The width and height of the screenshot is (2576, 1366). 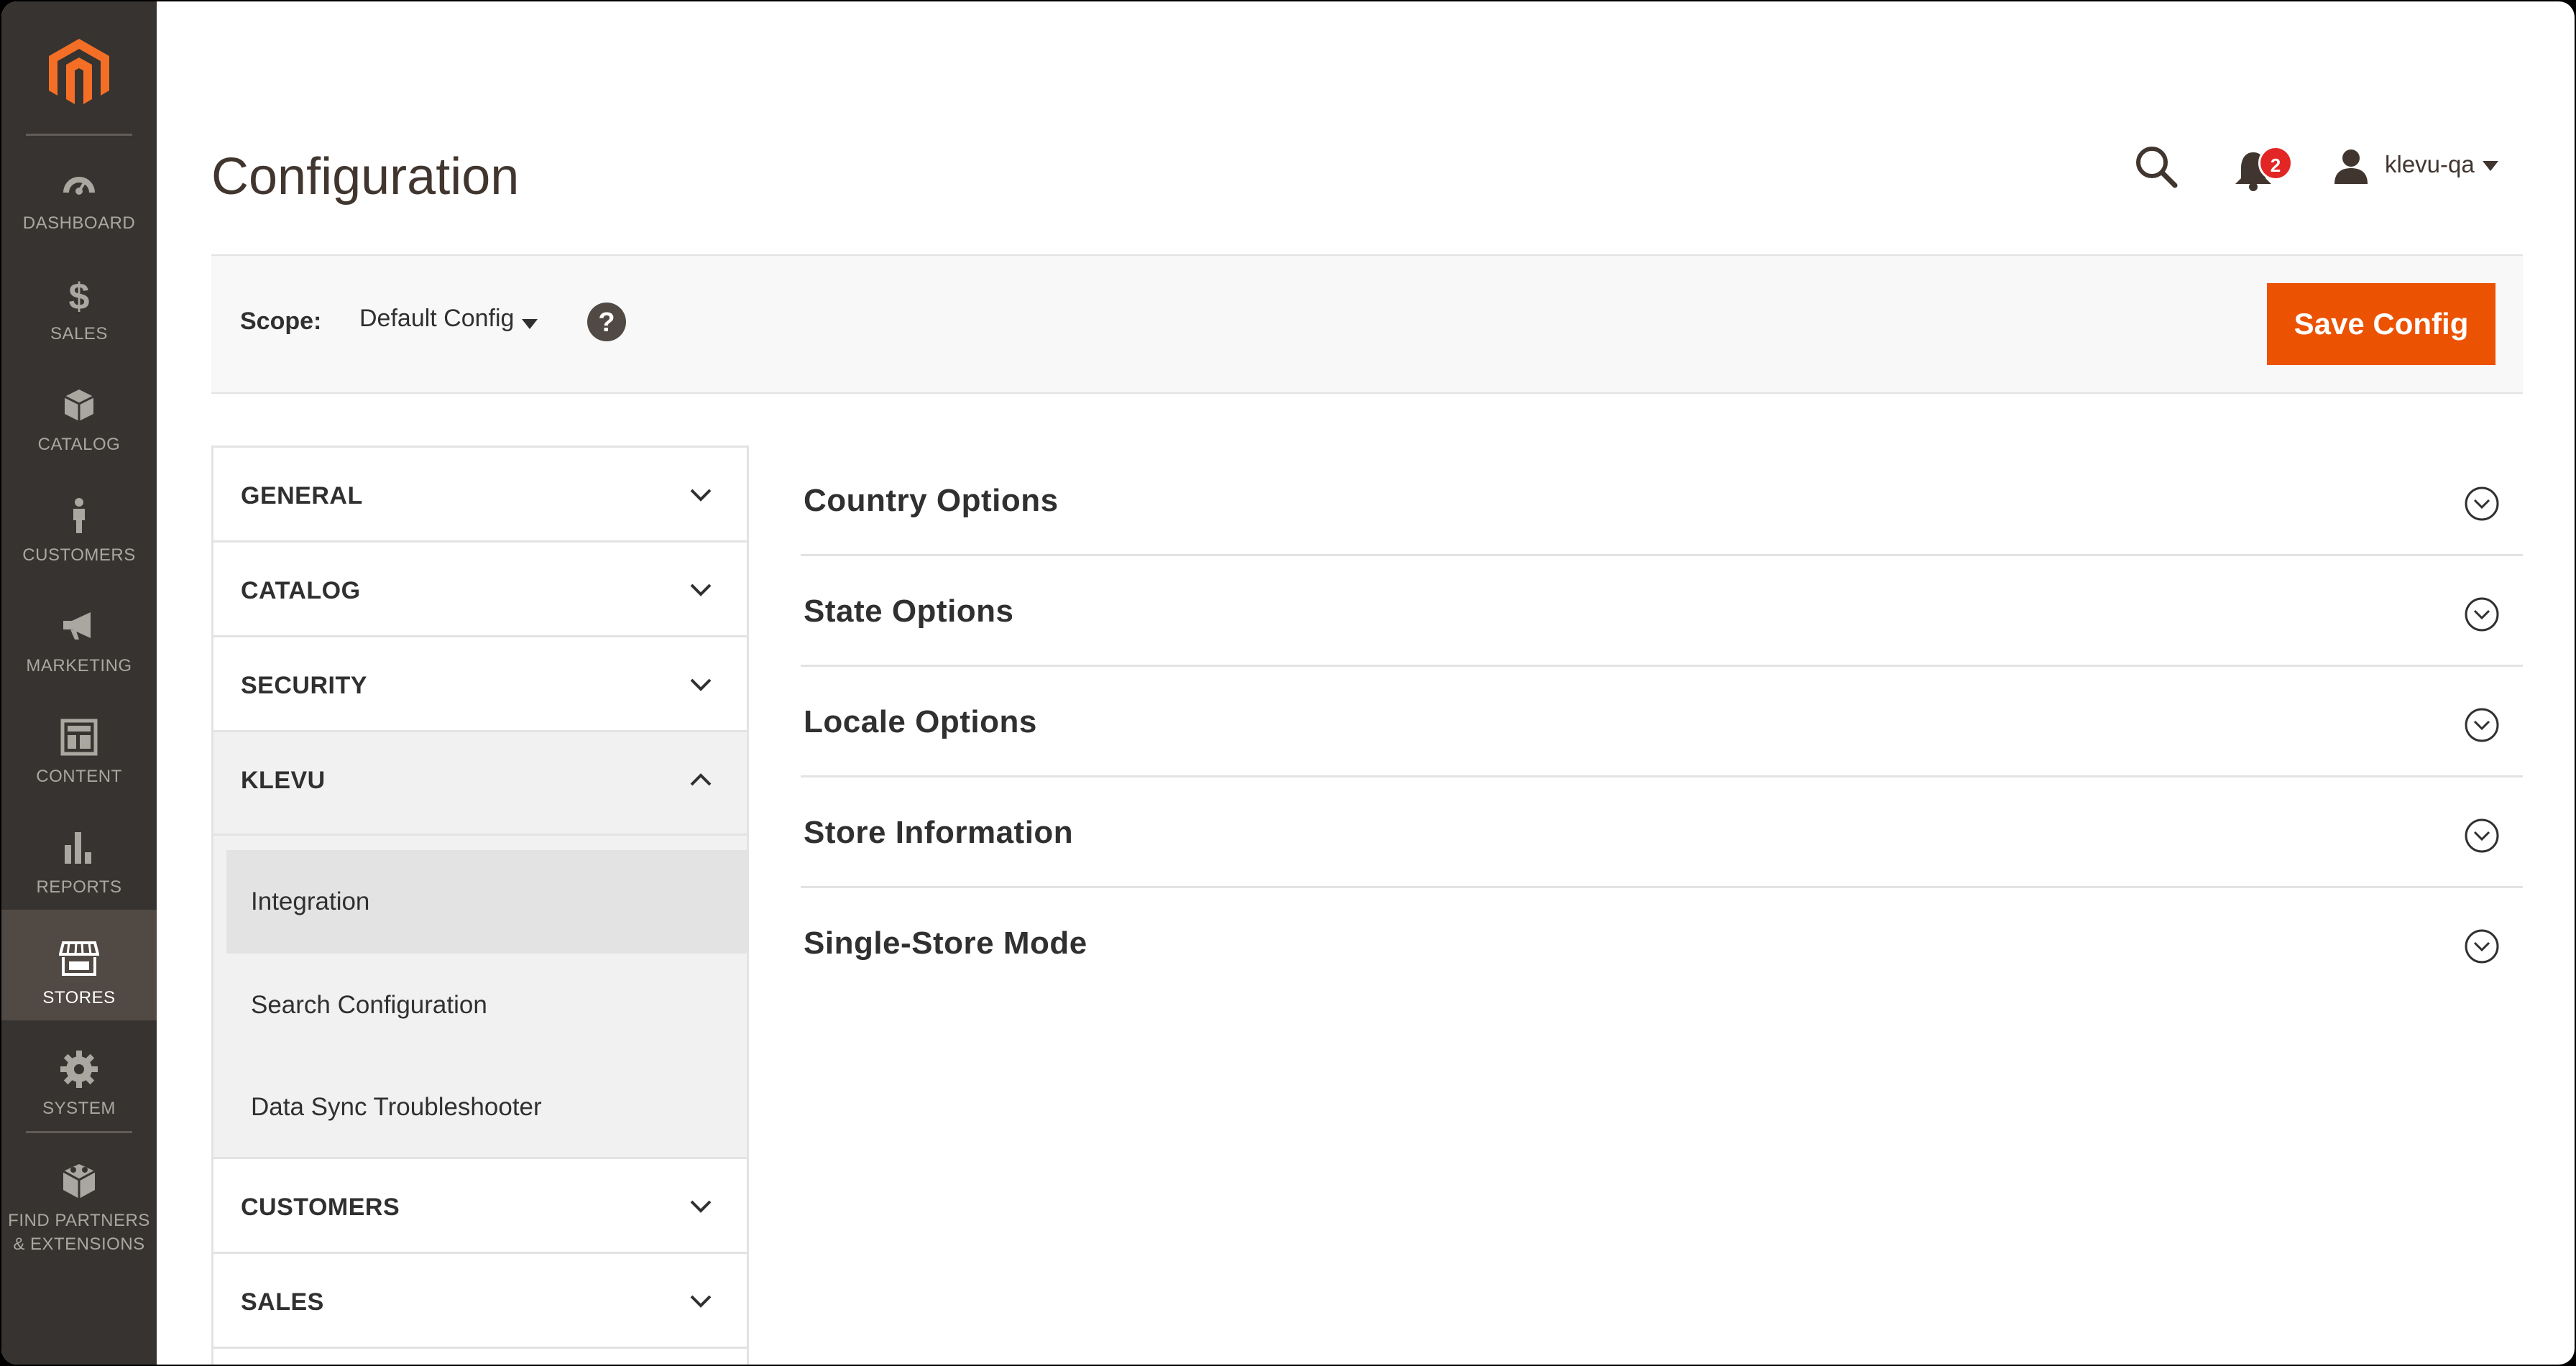 What do you see at coordinates (79, 1108) in the screenshot?
I see `nav-label: SYSTEM` at bounding box center [79, 1108].